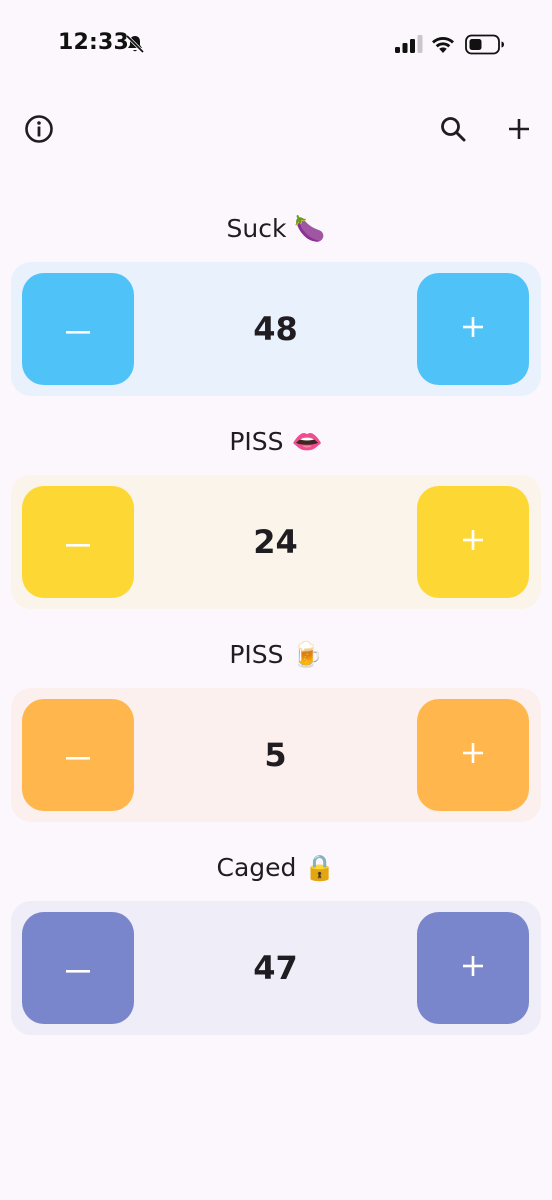  I want to click on counter-card: 47, so click(276, 968).